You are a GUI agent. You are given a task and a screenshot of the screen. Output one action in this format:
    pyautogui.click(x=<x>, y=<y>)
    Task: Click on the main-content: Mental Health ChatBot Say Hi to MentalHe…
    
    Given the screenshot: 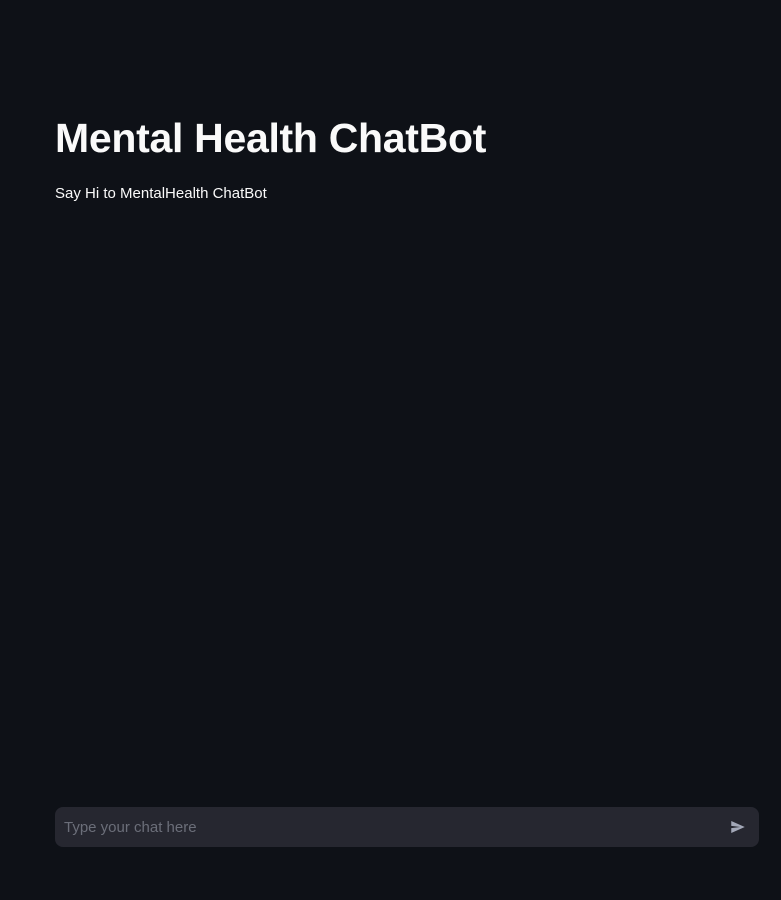 What is the action you would take?
    pyautogui.click(x=407, y=158)
    